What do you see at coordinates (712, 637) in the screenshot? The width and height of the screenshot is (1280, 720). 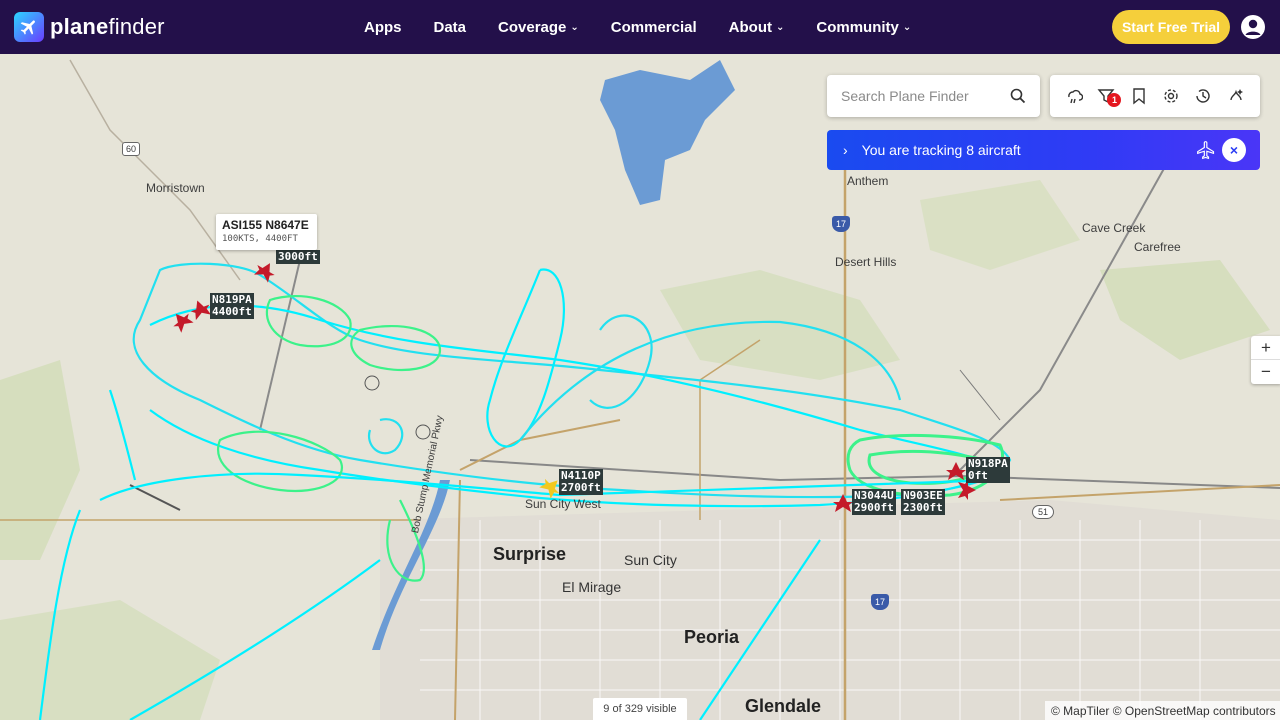 I see `place-peoria: Peoria` at bounding box center [712, 637].